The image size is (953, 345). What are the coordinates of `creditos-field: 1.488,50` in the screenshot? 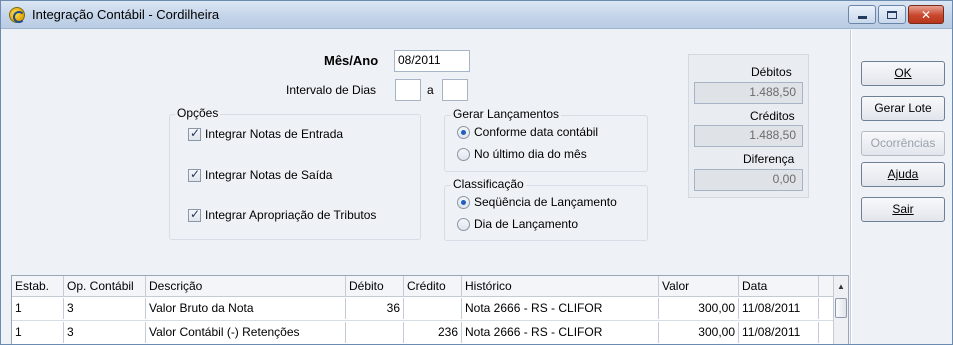 It's located at (748, 136).